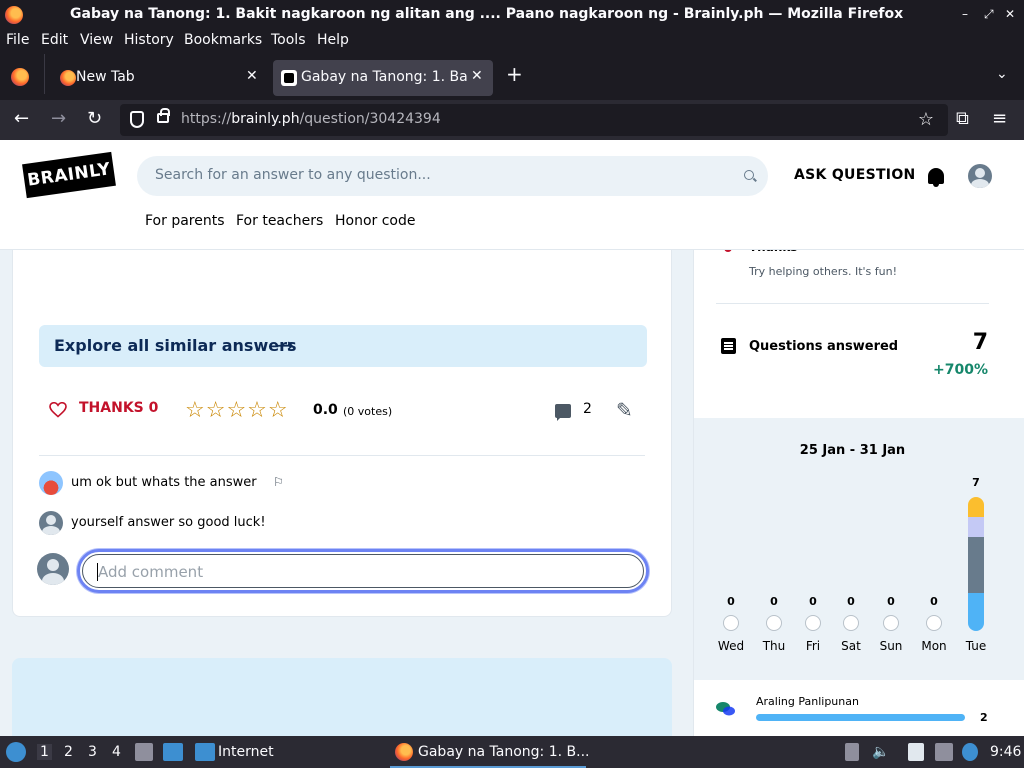 Image resolution: width=1024 pixels, height=768 pixels. What do you see at coordinates (976, 482) in the screenshot?
I see `day-value: 7` at bounding box center [976, 482].